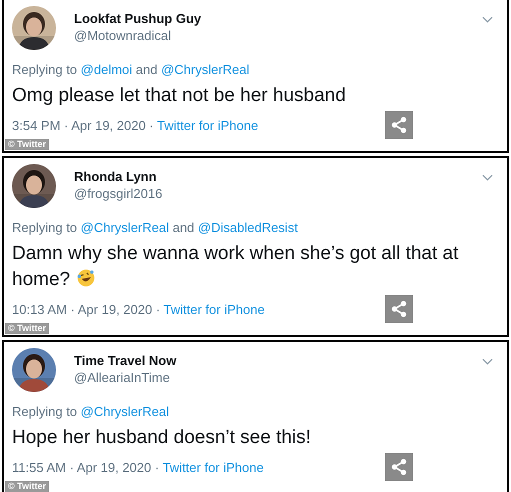  I want to click on mention-link: @DisabledResist, so click(248, 227).